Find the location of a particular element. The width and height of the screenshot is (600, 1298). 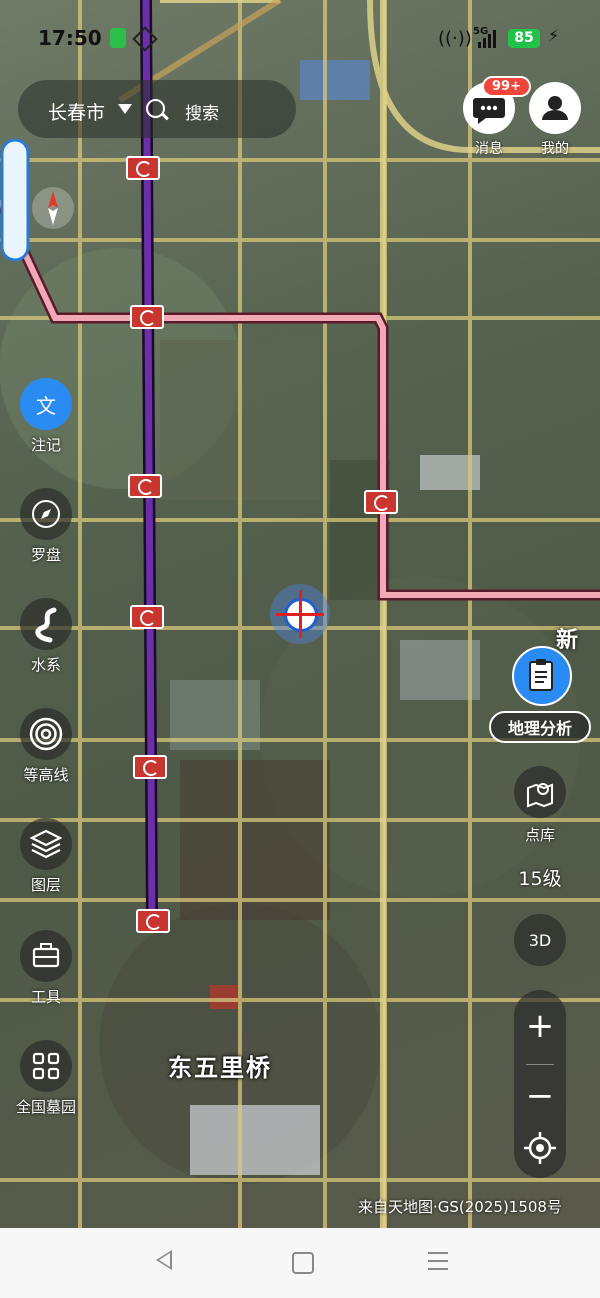

annotation-label: 注记 is located at coordinates (45, 445).